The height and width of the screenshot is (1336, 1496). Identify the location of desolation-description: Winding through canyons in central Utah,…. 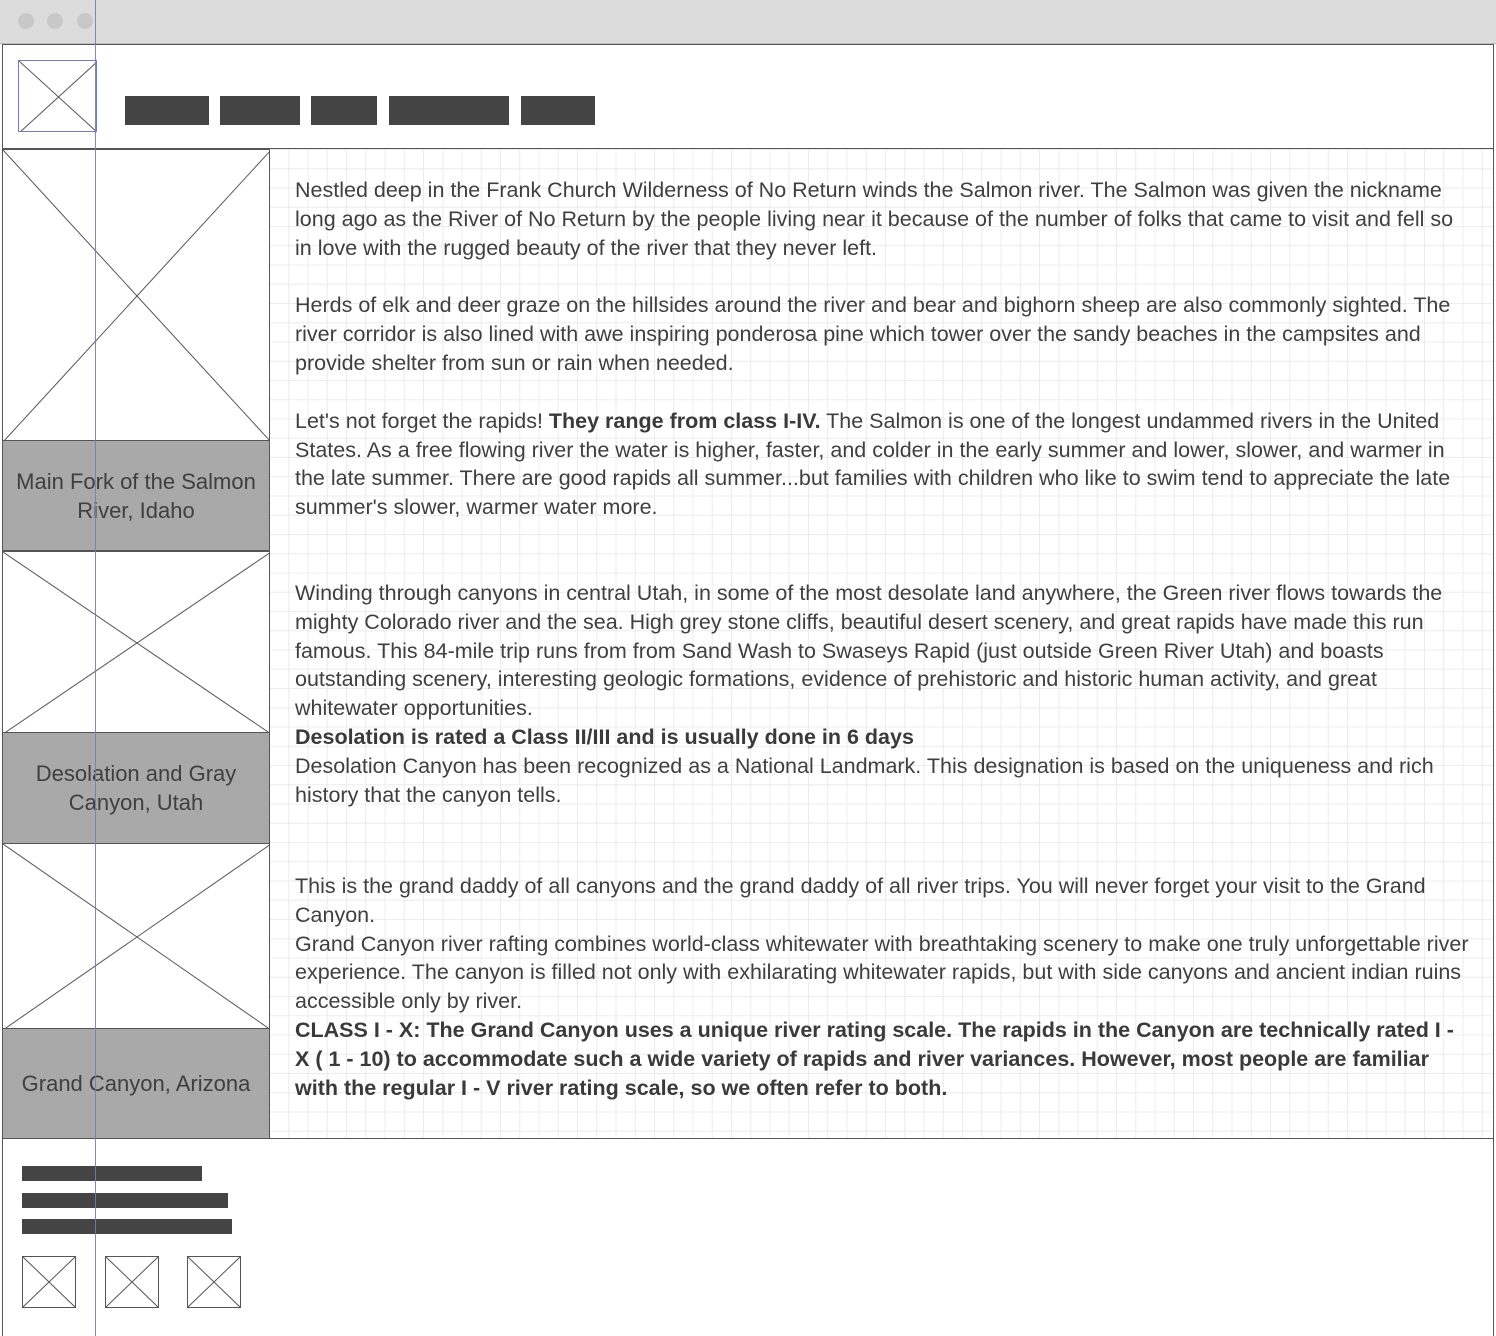
(882, 694).